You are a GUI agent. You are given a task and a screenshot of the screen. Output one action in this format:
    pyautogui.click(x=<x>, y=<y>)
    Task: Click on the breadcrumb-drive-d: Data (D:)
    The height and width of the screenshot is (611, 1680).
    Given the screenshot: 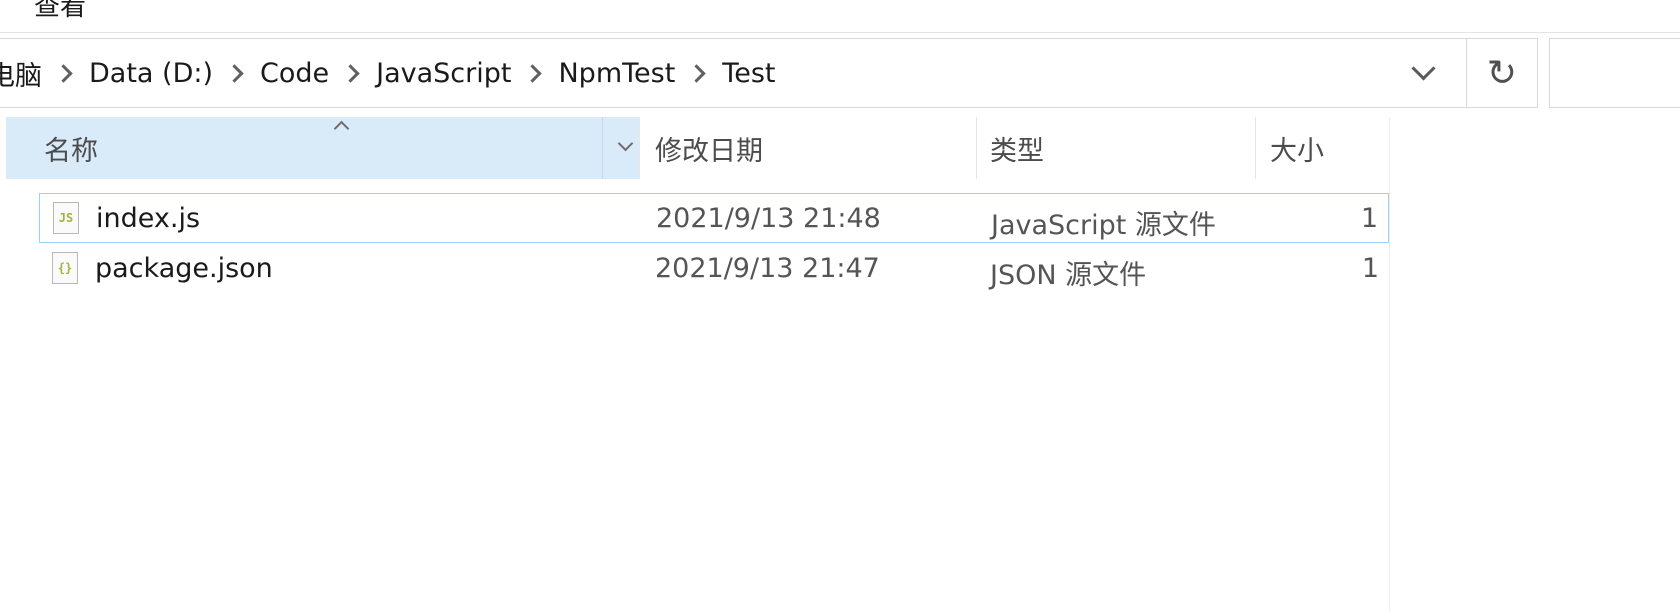 What is the action you would take?
    pyautogui.click(x=151, y=73)
    